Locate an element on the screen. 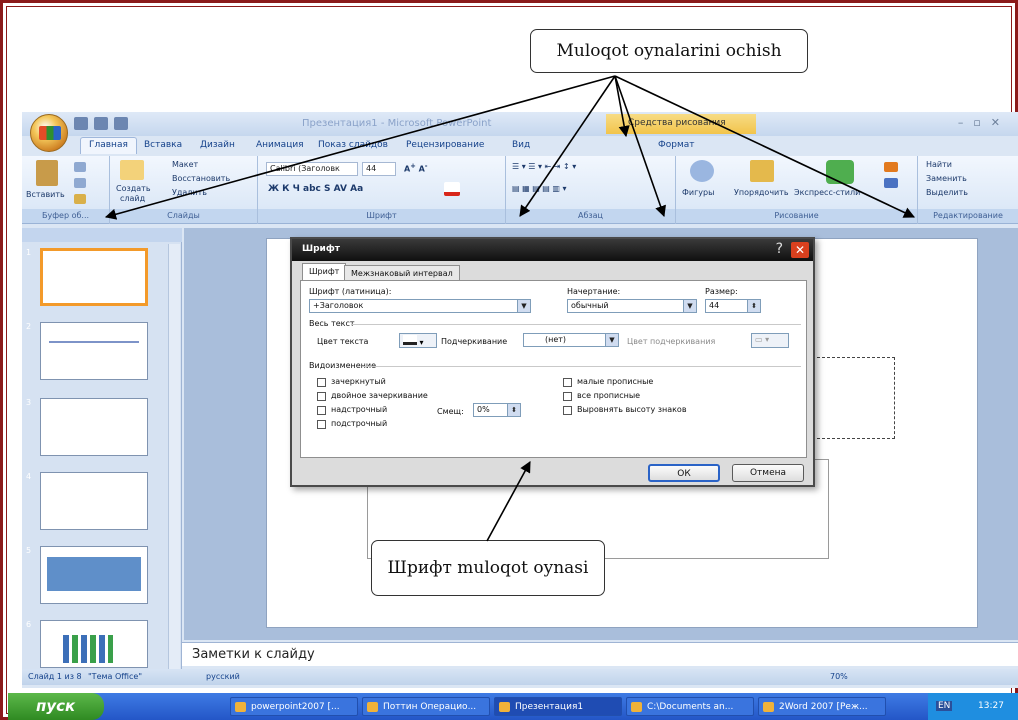  double-strikethrough-checkbox is located at coordinates (321, 396).